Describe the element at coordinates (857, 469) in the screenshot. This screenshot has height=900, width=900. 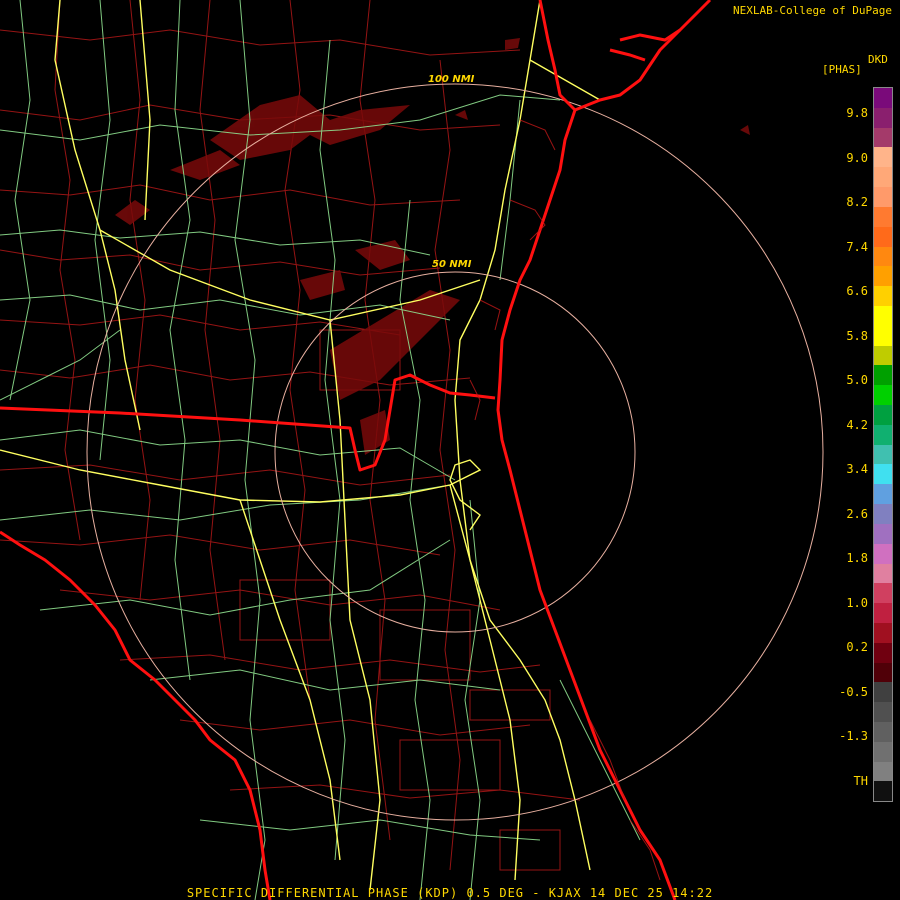
I see `color-scale-tick: 3.4` at that location.